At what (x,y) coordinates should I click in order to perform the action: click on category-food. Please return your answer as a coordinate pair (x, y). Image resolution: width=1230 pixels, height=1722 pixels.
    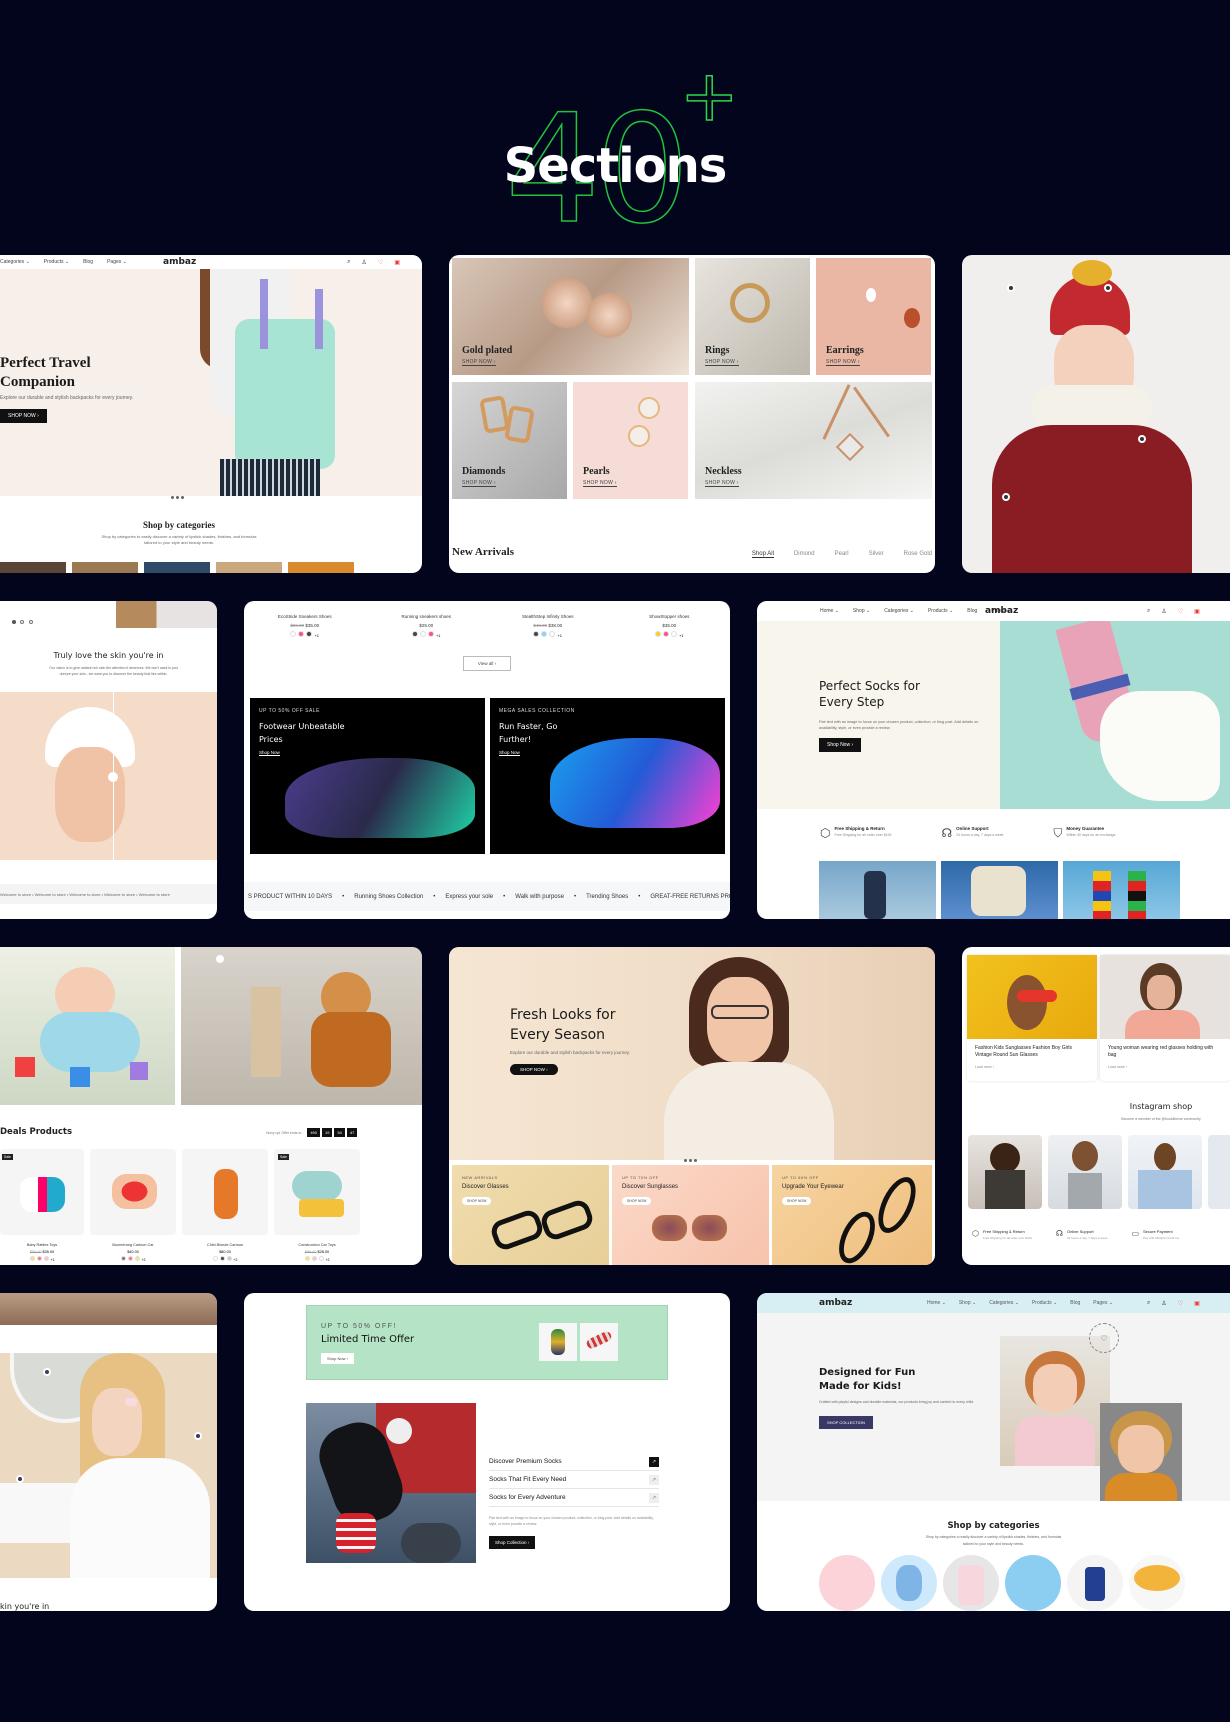
    Looking at the image, I should click on (1157, 1583).